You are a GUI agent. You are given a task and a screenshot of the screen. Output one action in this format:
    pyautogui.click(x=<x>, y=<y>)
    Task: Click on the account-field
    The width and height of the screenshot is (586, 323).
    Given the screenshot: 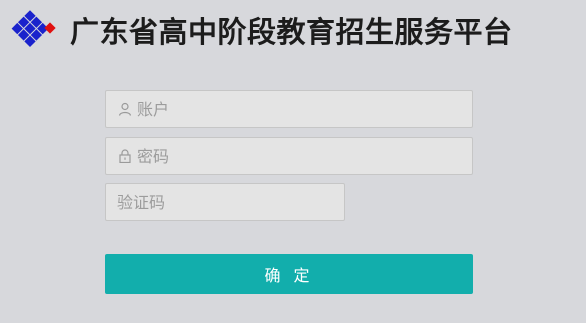 What is the action you would take?
    pyautogui.click(x=289, y=109)
    